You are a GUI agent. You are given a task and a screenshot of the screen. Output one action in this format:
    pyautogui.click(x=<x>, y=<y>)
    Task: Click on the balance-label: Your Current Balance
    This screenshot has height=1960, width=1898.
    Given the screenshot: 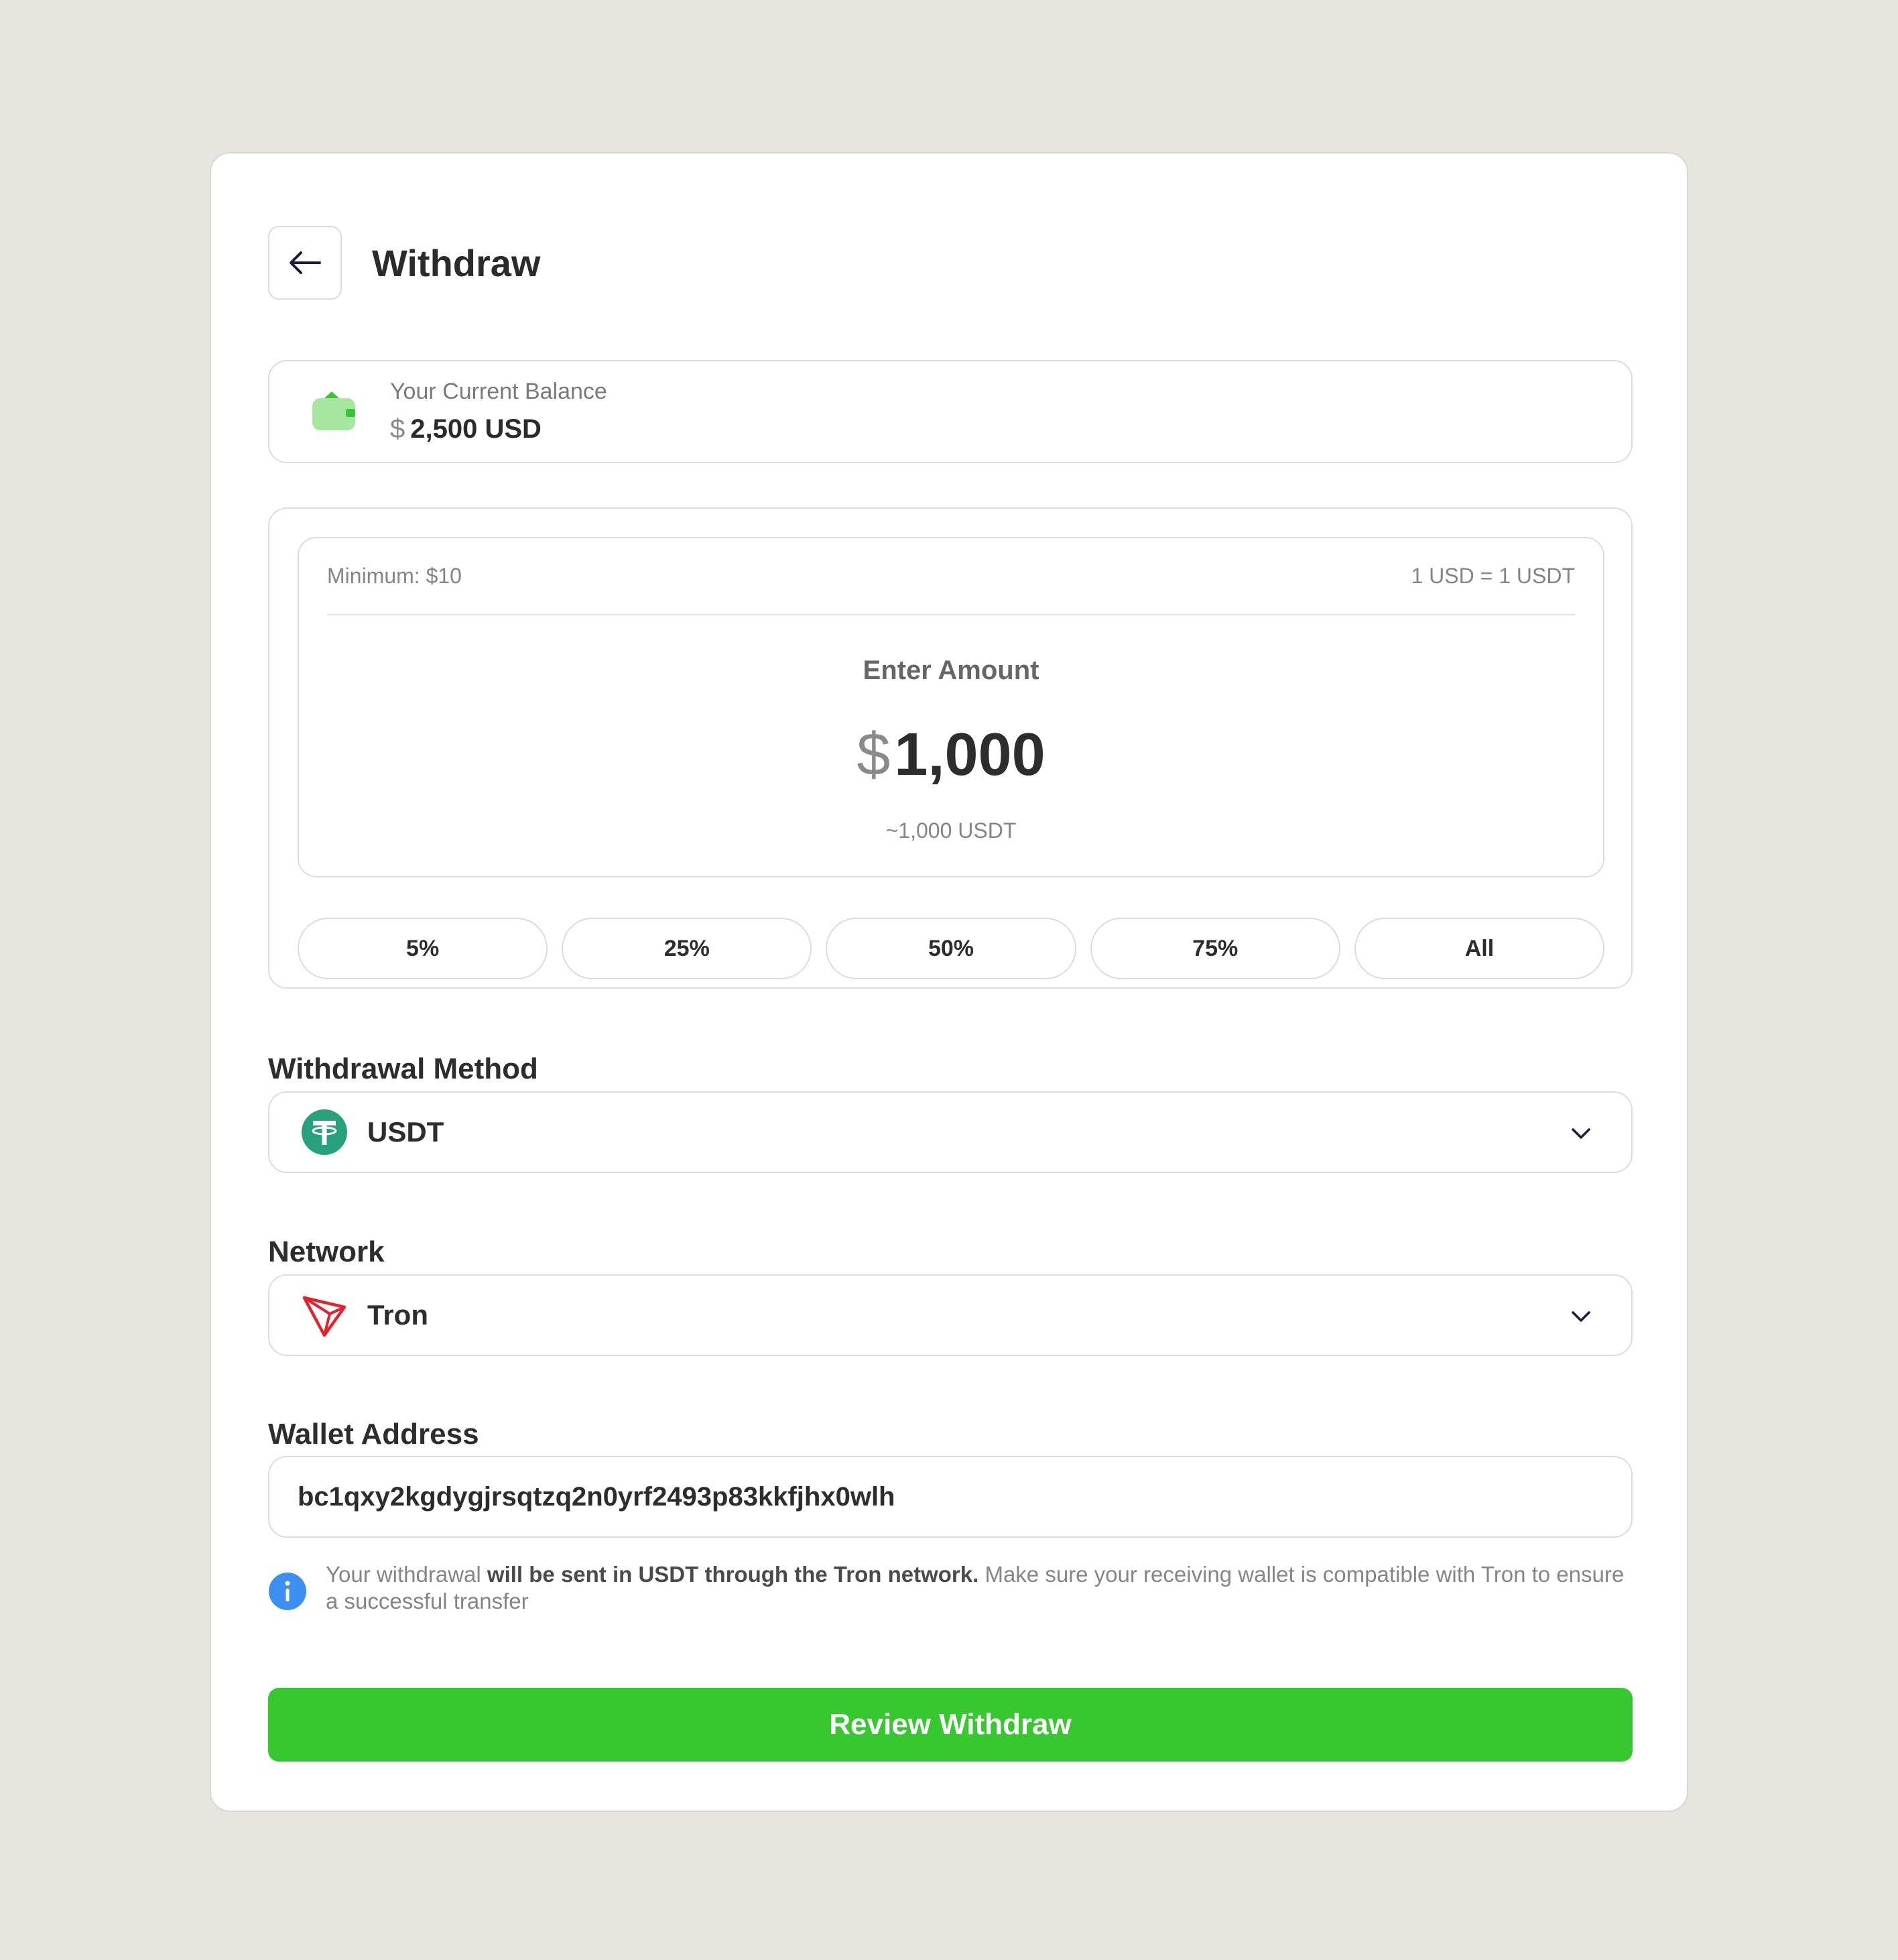 What is the action you would take?
    pyautogui.click(x=499, y=391)
    